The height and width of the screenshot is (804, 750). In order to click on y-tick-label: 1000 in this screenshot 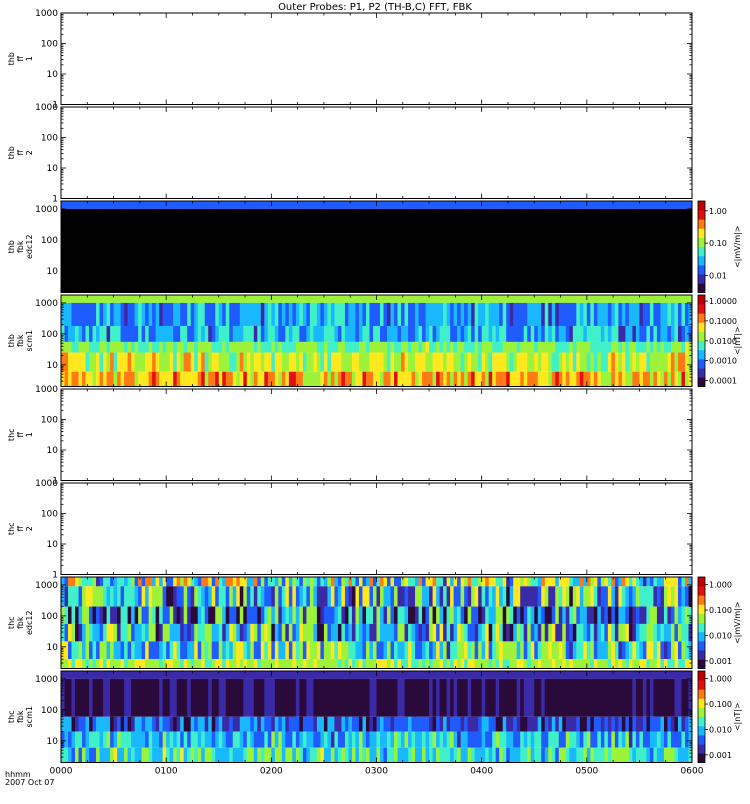, I will do `click(46, 14)`.